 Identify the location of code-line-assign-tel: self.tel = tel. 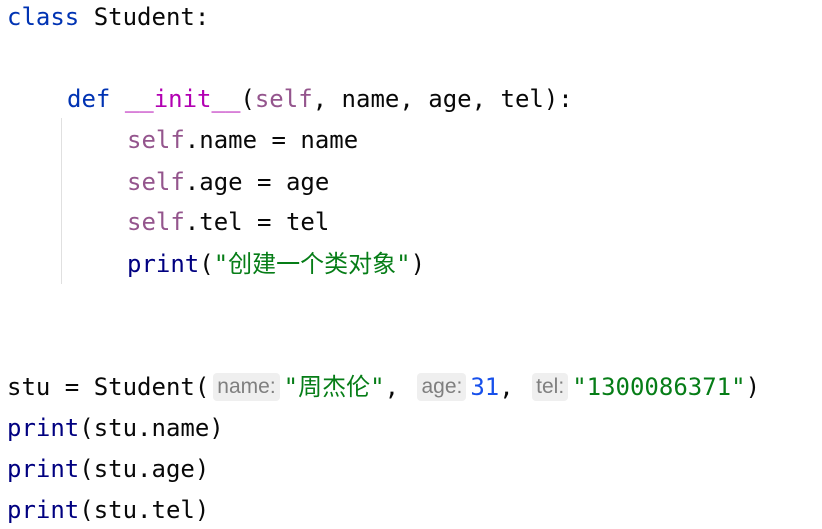
(228, 222).